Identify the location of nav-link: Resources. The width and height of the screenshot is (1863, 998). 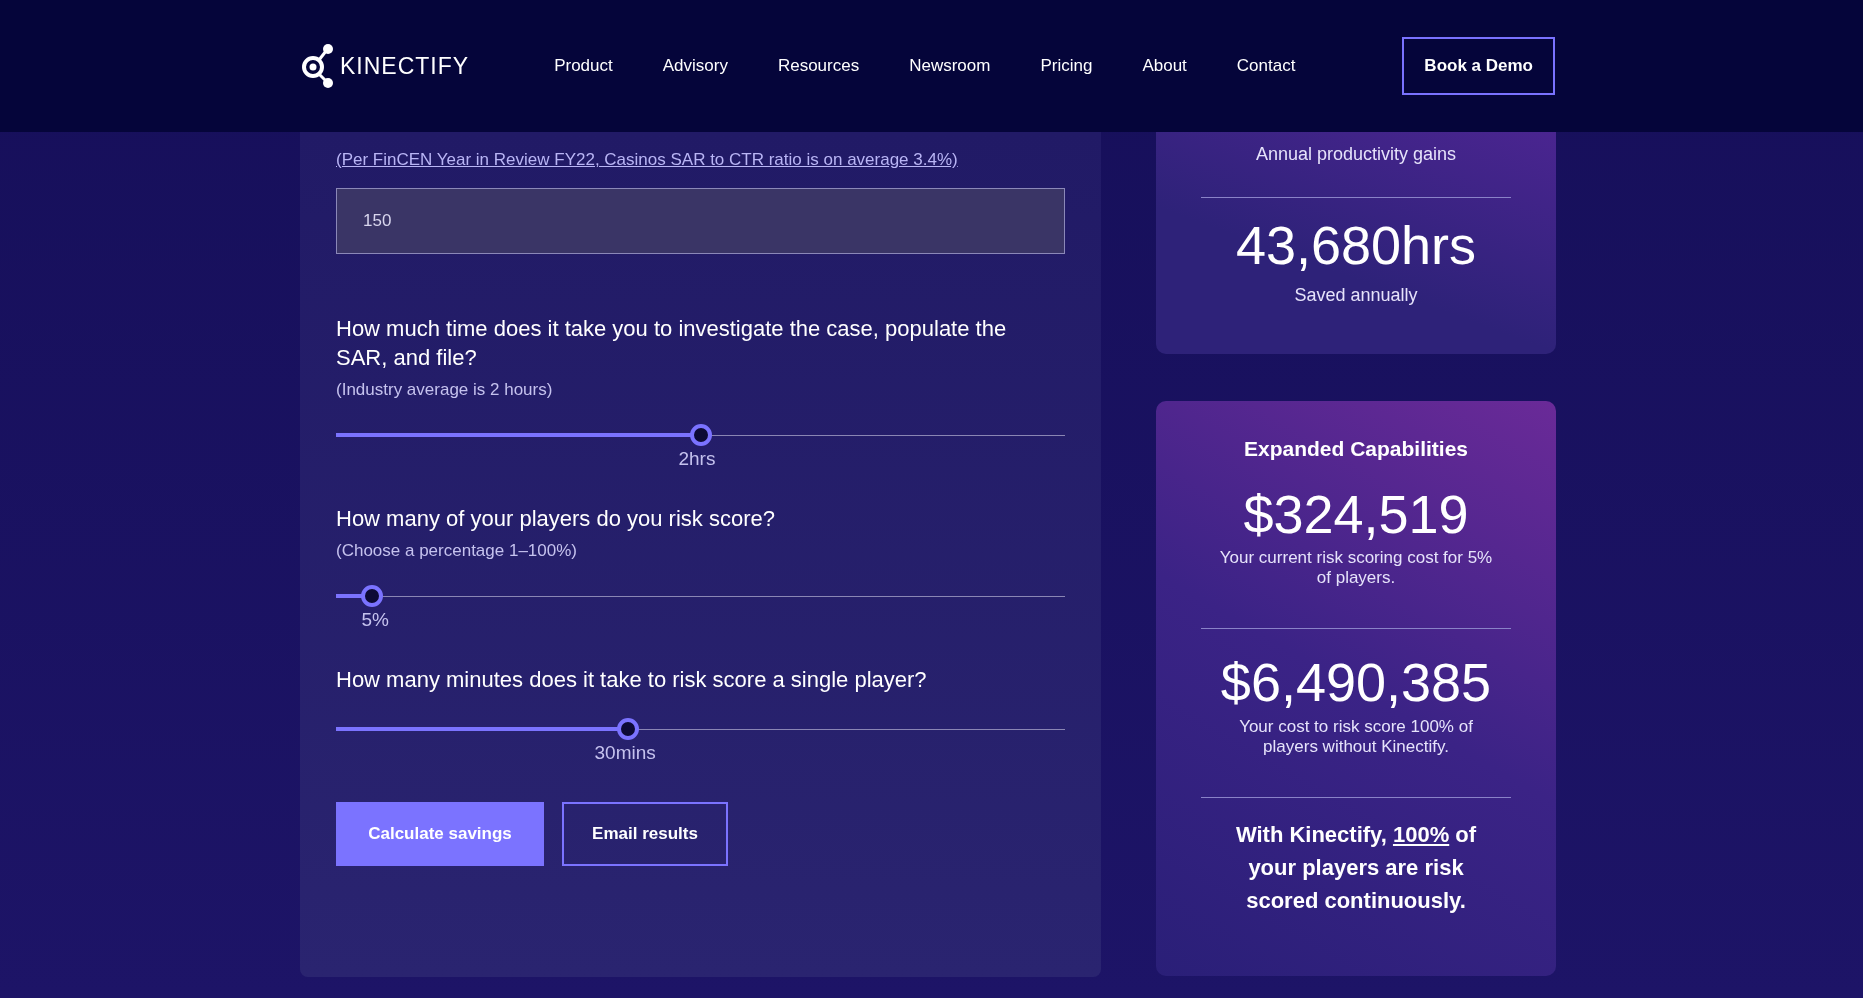
(818, 66).